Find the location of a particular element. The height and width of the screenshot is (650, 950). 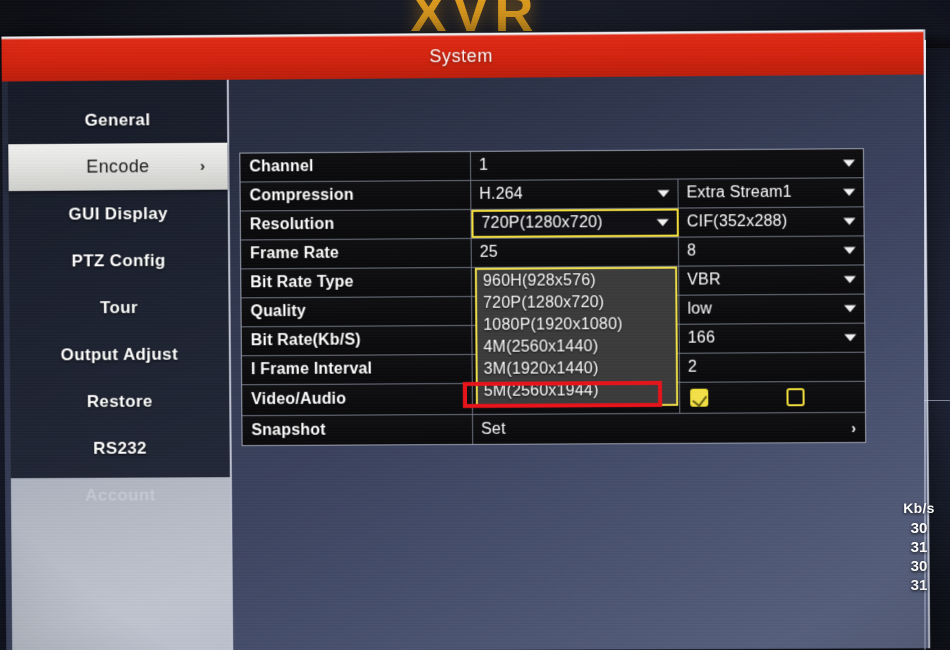

sidebar-item-rs232: RS232 is located at coordinates (119, 448).